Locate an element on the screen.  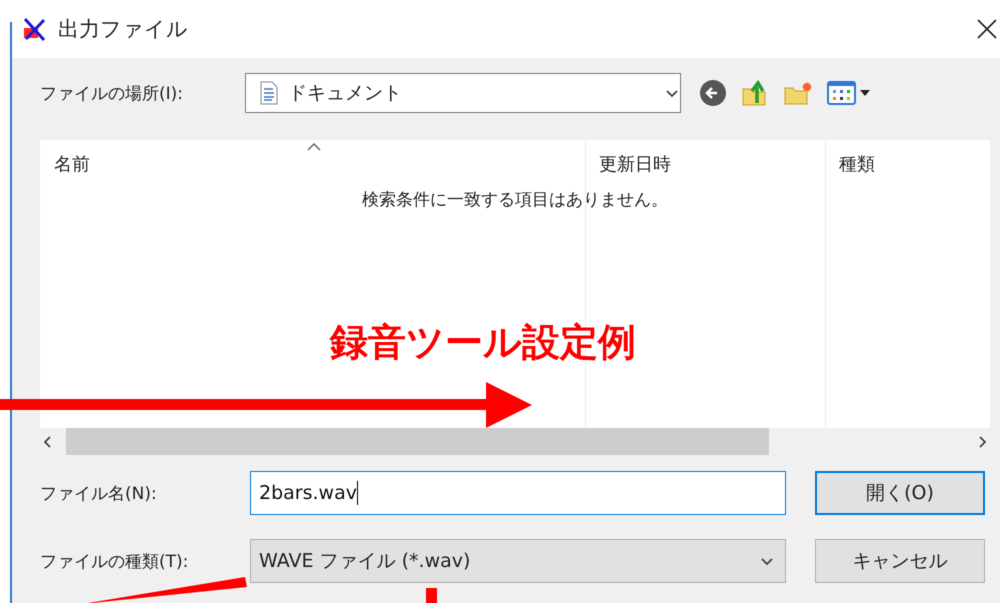
empty-message: 検索条件に一致する項目はありません。 is located at coordinates (515, 200).